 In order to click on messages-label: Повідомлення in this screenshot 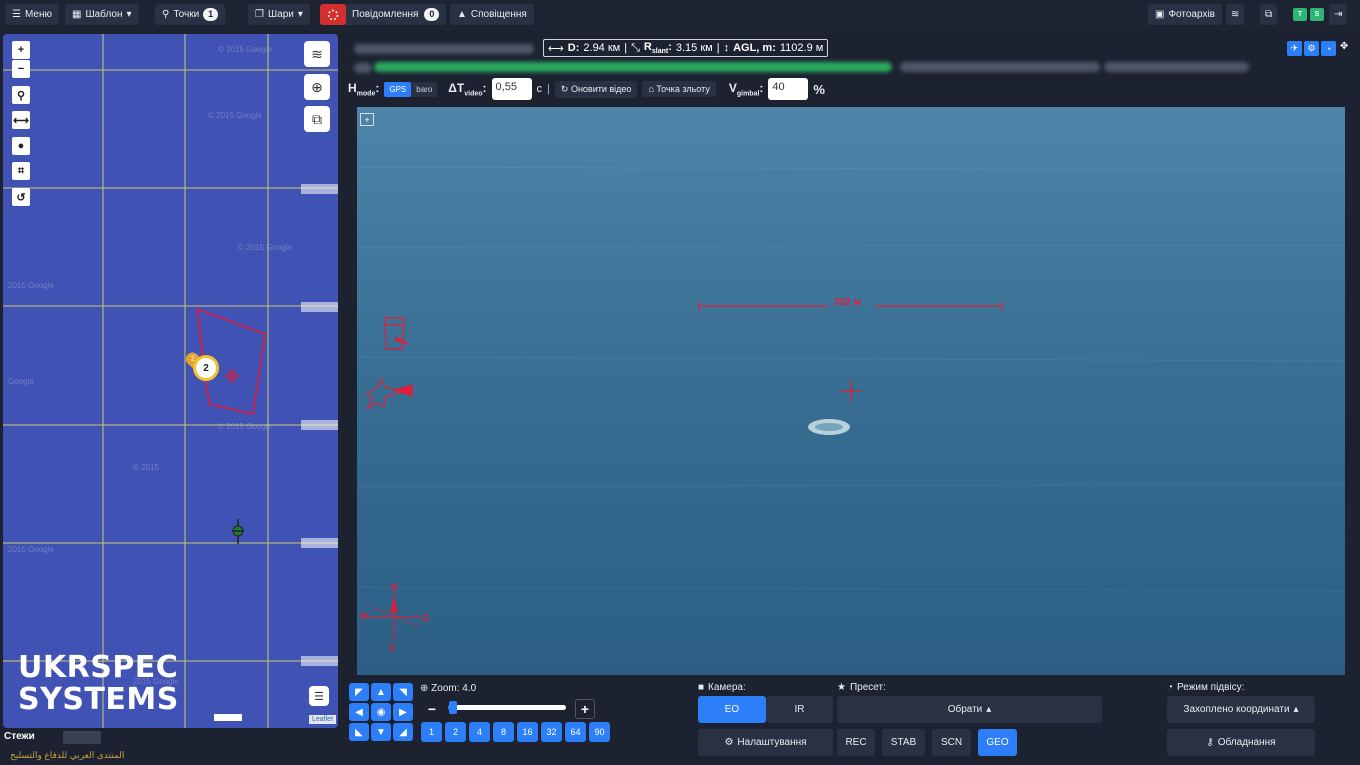, I will do `click(385, 14)`.